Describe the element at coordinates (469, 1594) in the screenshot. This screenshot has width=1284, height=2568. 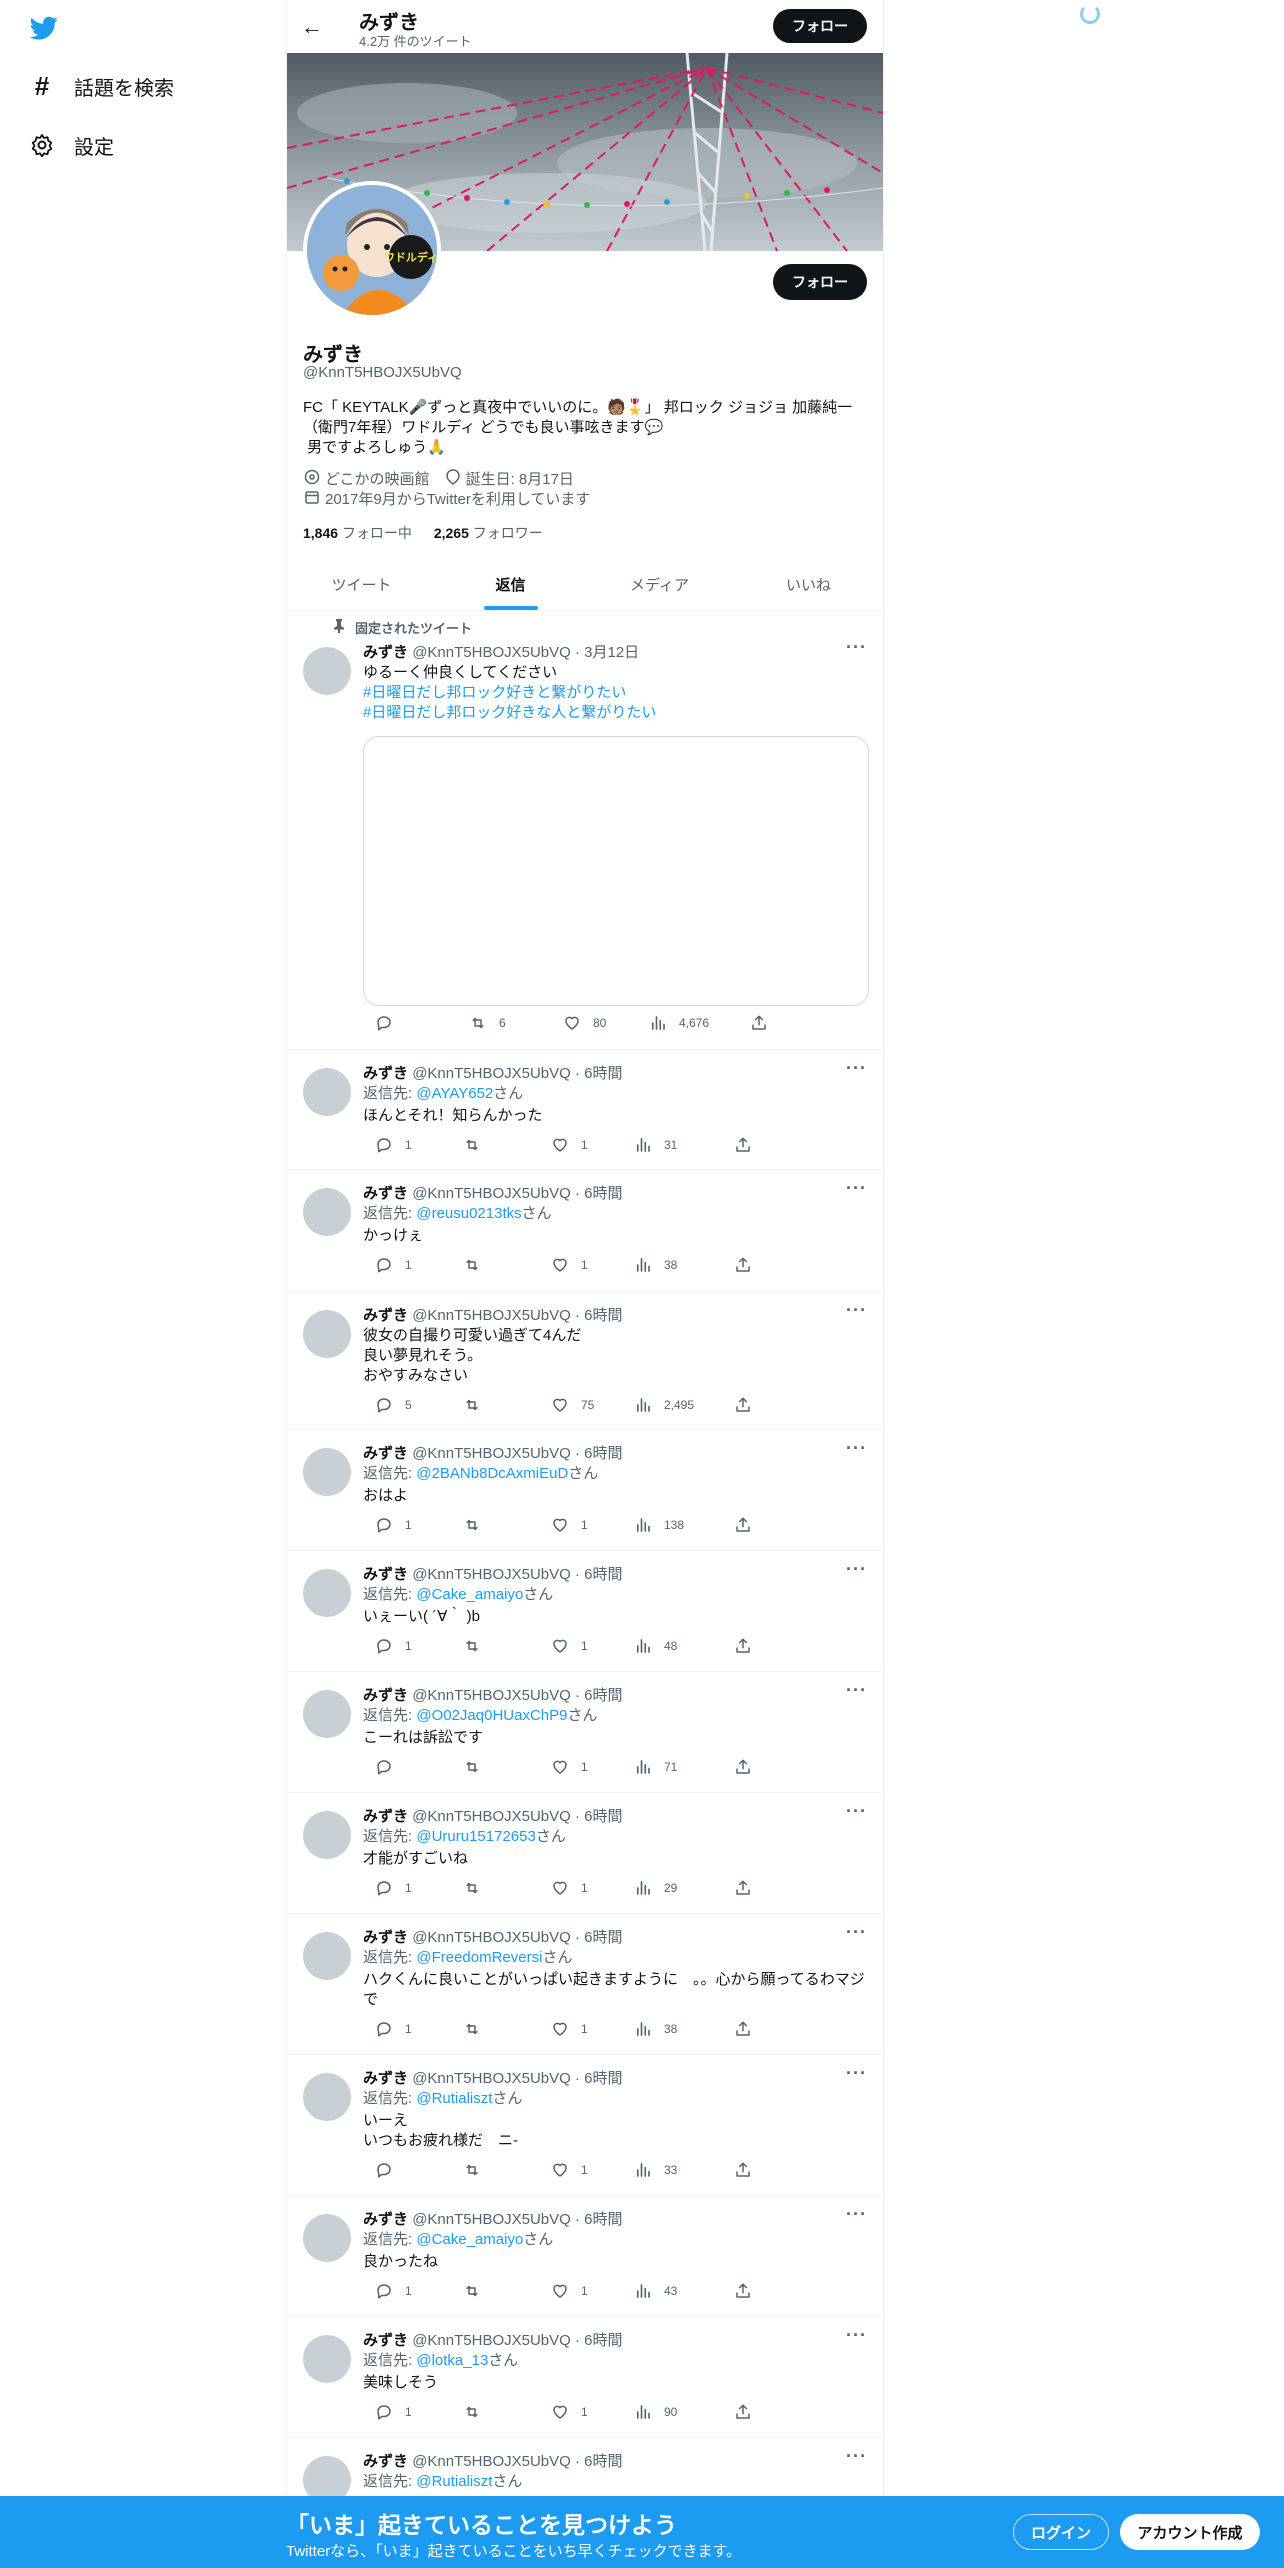
I see `reply-to-link: @Cake_amaiyo` at that location.